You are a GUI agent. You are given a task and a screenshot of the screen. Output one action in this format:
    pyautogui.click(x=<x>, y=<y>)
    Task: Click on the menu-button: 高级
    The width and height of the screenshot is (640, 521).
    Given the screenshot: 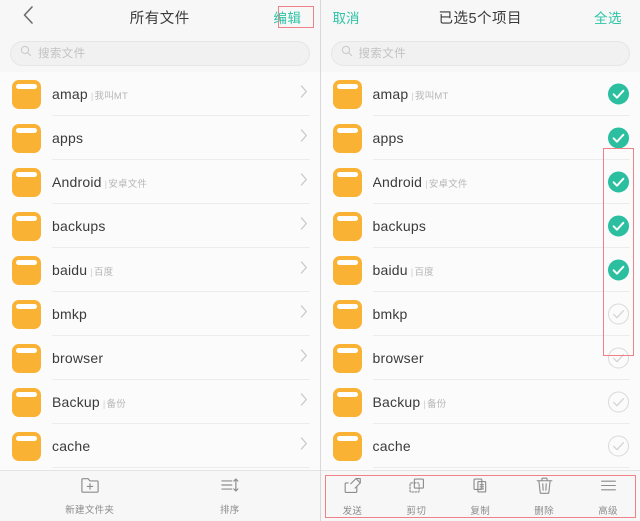 What is the action you would take?
    pyautogui.click(x=608, y=496)
    